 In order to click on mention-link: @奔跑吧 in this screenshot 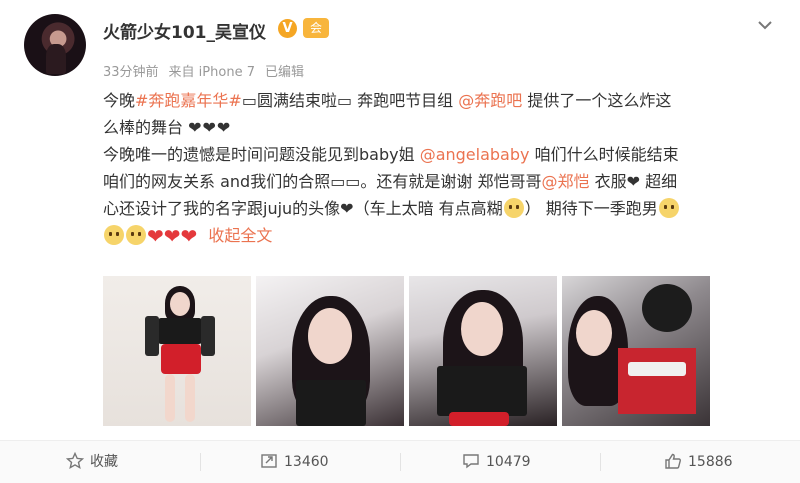, I will do `click(490, 100)`.